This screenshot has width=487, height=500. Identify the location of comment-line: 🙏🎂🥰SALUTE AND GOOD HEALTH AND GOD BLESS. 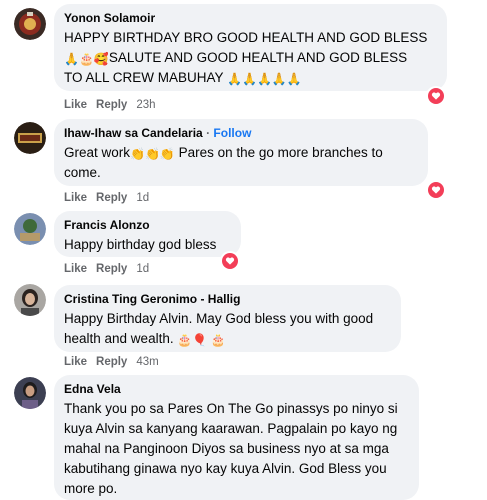
(250, 58).